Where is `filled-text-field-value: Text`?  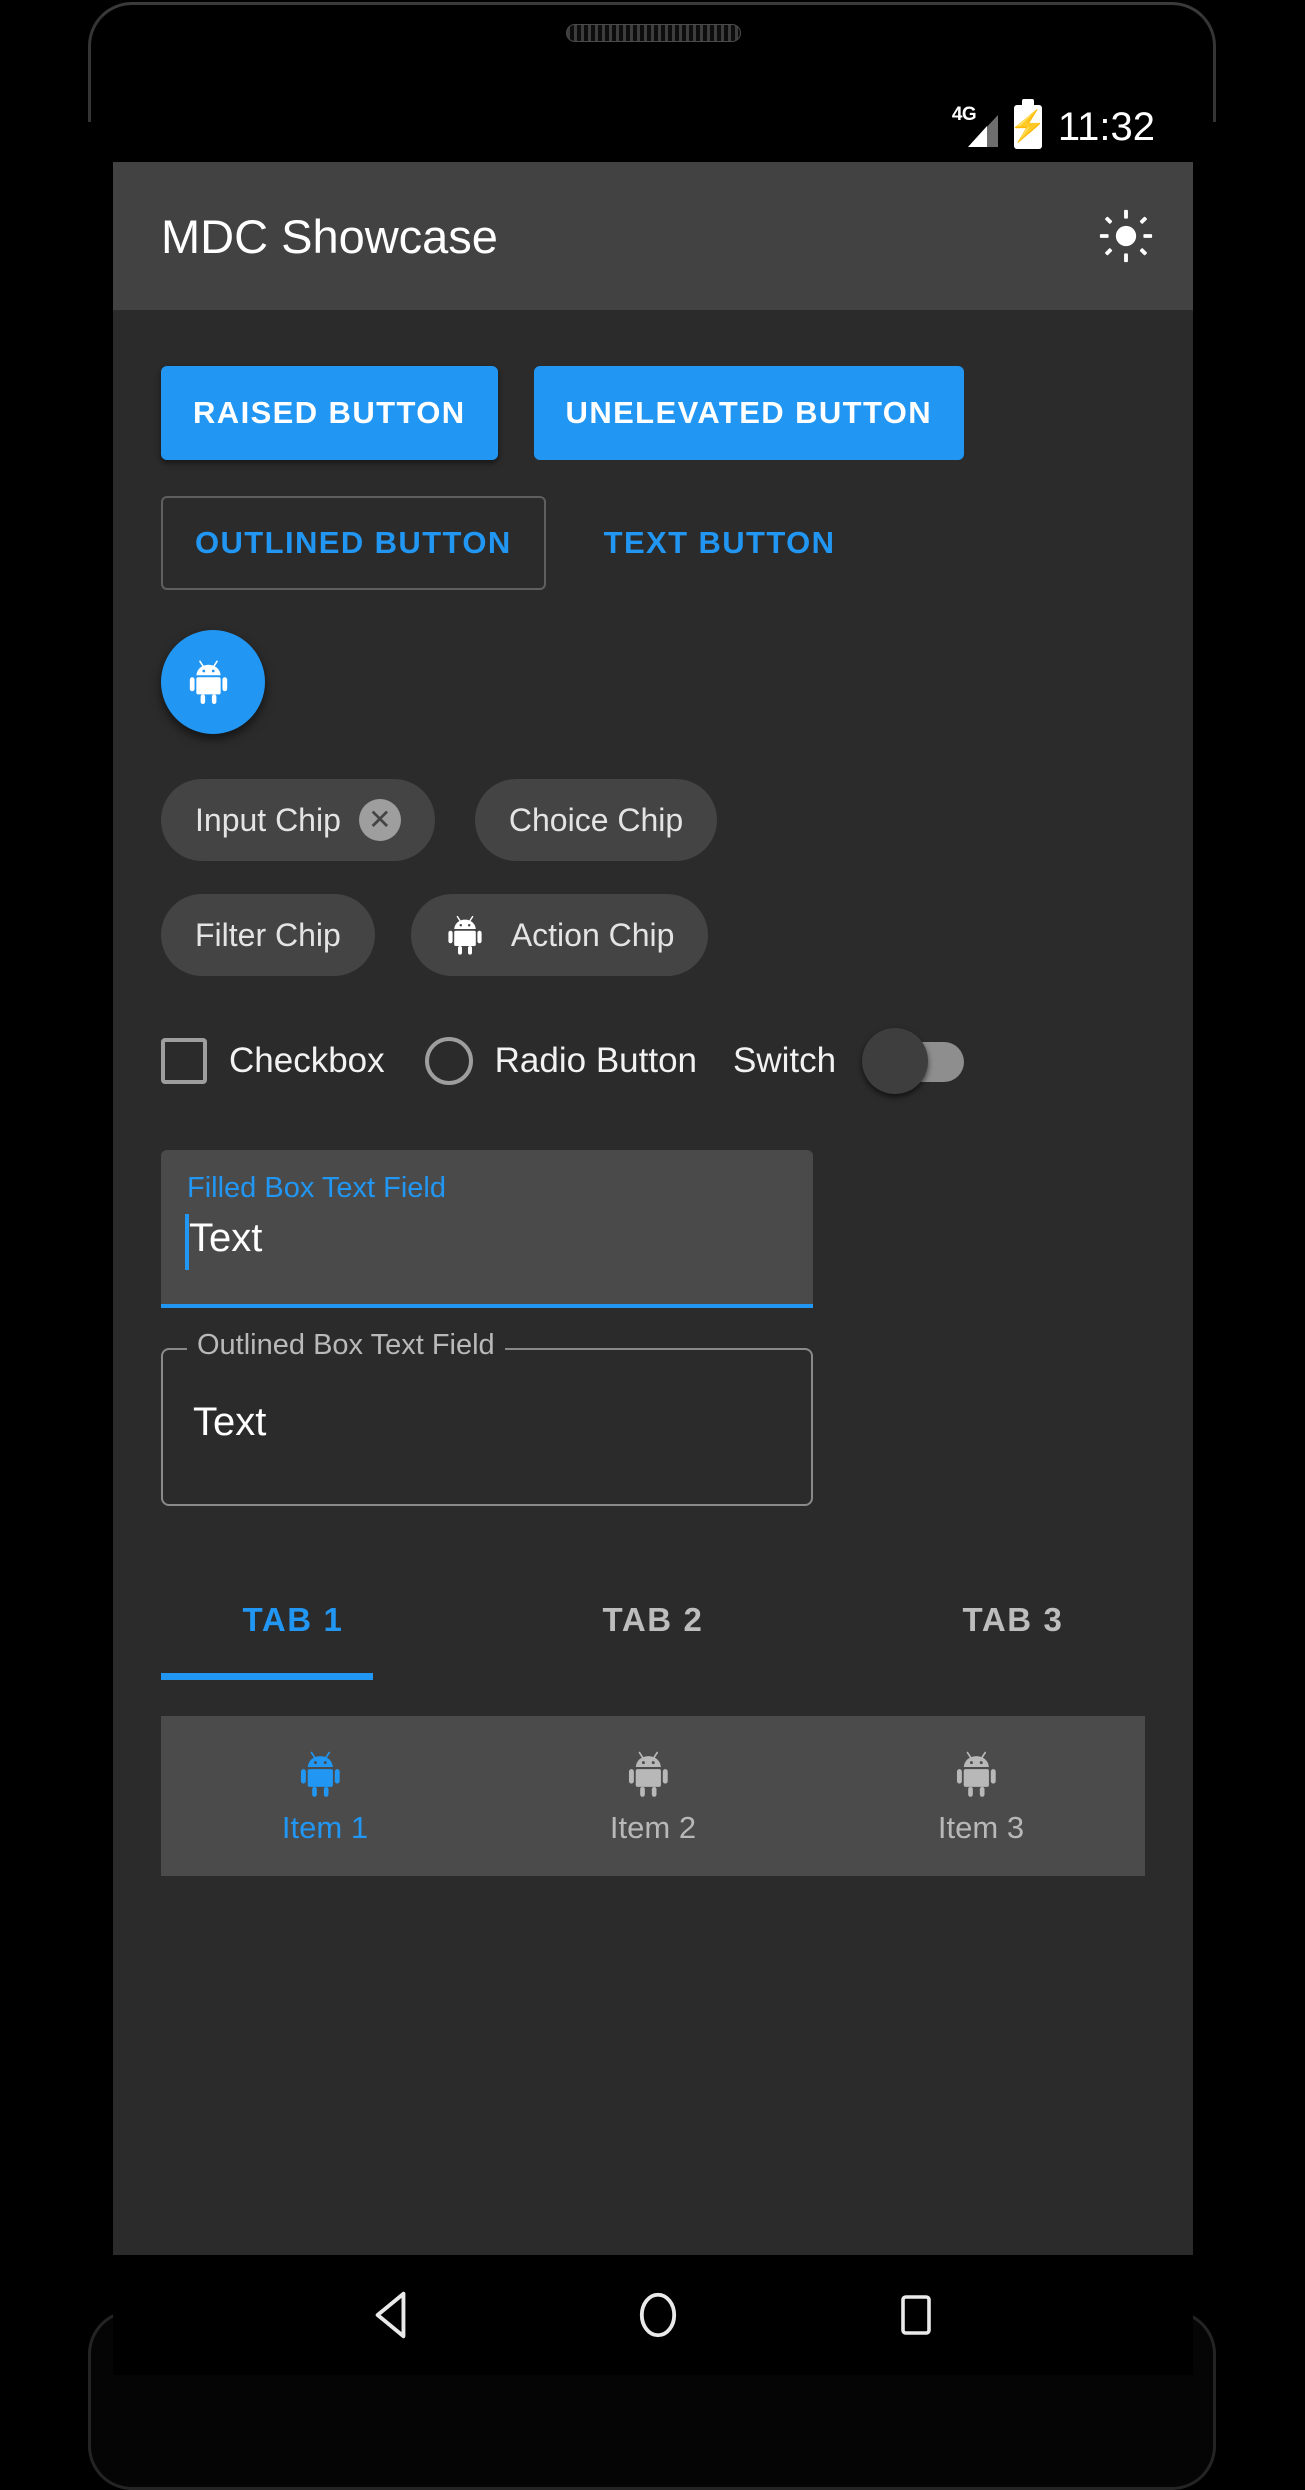
filled-text-field-value: Text is located at coordinates (226, 1238).